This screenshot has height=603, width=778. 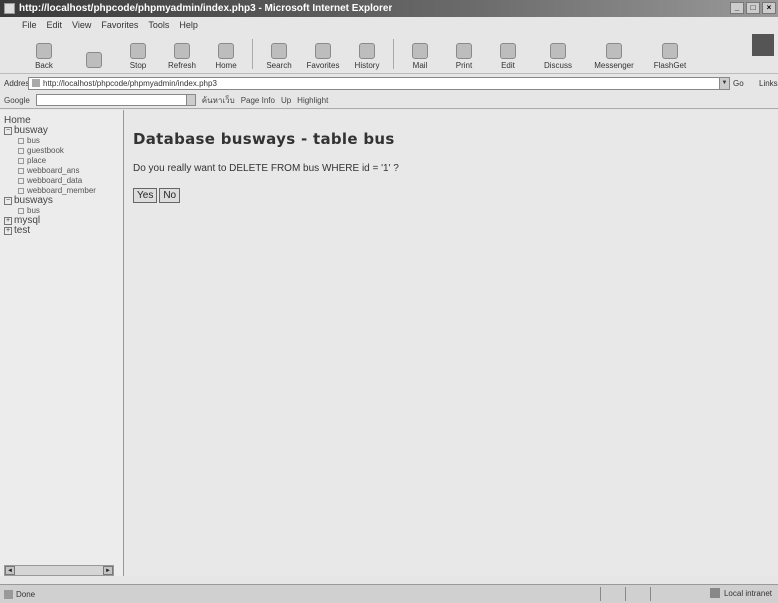 I want to click on discuss-icon, so click(x=558, y=51).